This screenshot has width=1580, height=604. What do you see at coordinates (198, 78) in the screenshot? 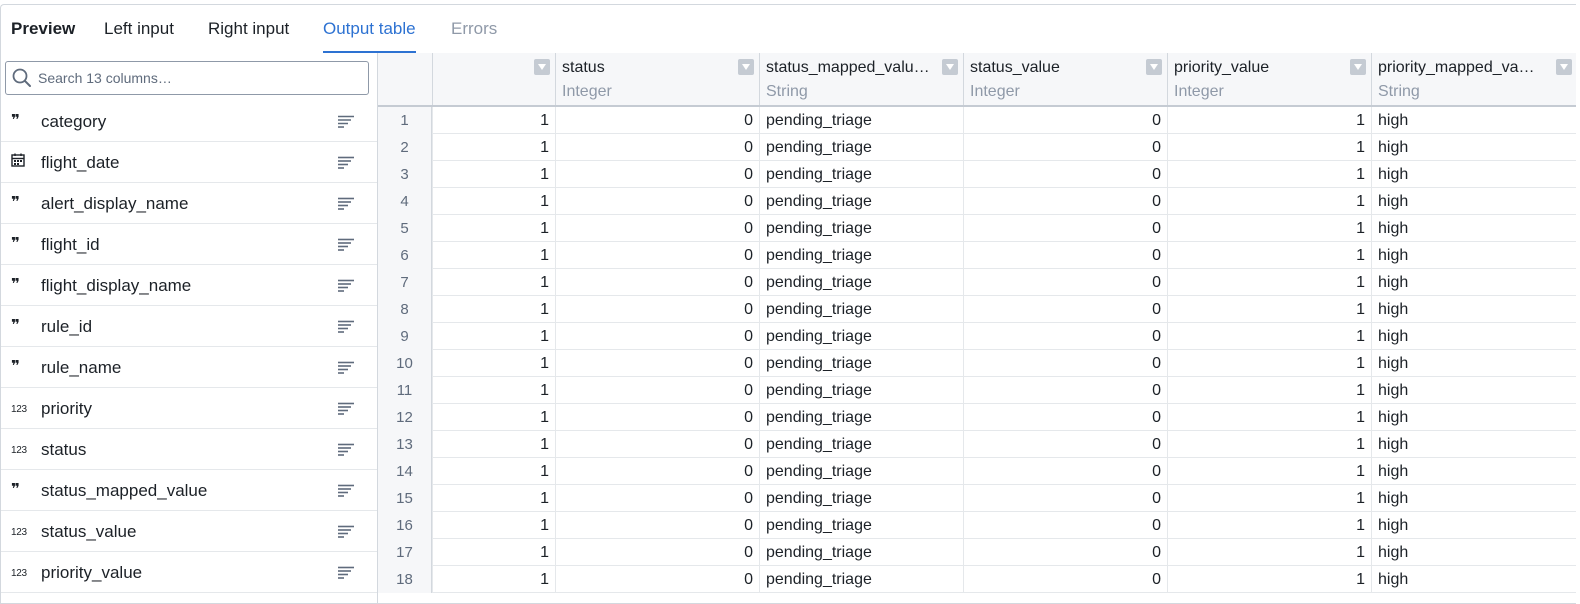
I see `column-search-input` at bounding box center [198, 78].